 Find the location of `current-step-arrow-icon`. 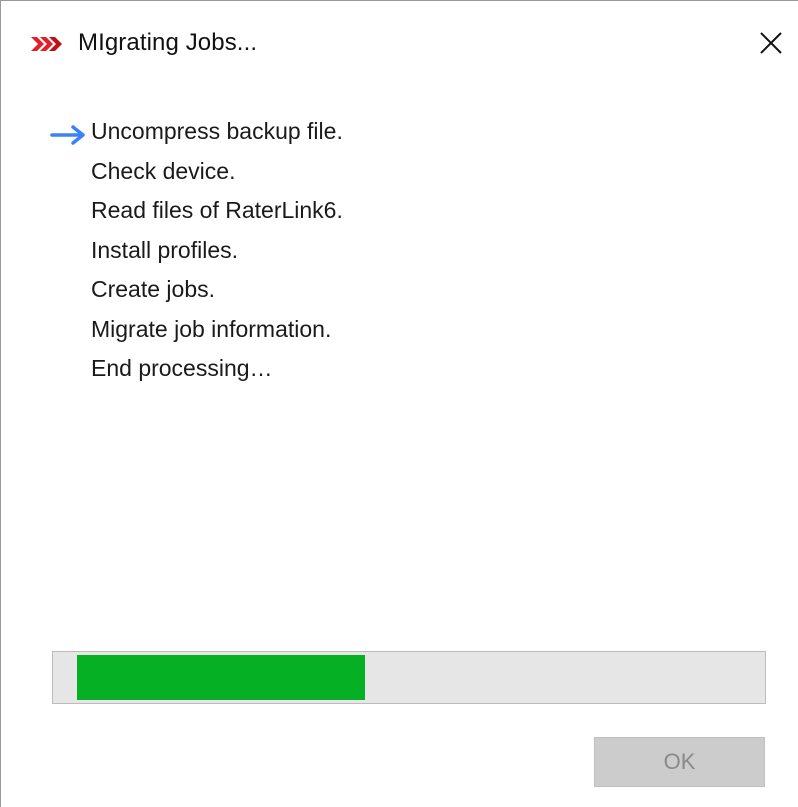

current-step-arrow-icon is located at coordinates (69, 132).